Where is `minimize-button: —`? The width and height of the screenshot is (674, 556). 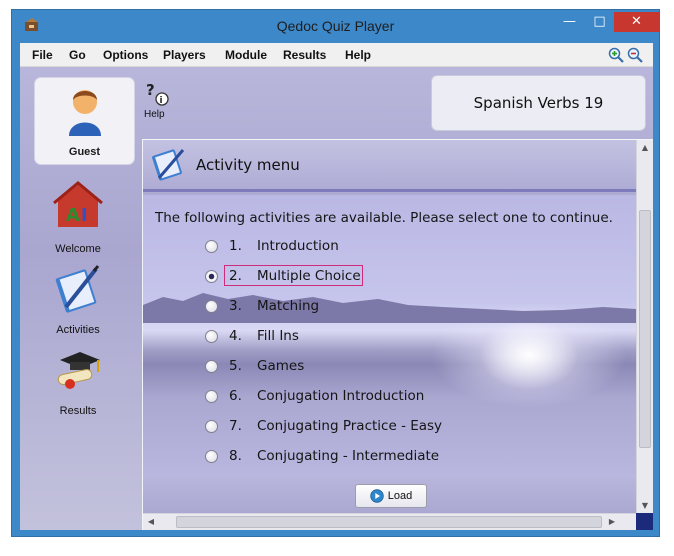 minimize-button: — is located at coordinates (569, 22).